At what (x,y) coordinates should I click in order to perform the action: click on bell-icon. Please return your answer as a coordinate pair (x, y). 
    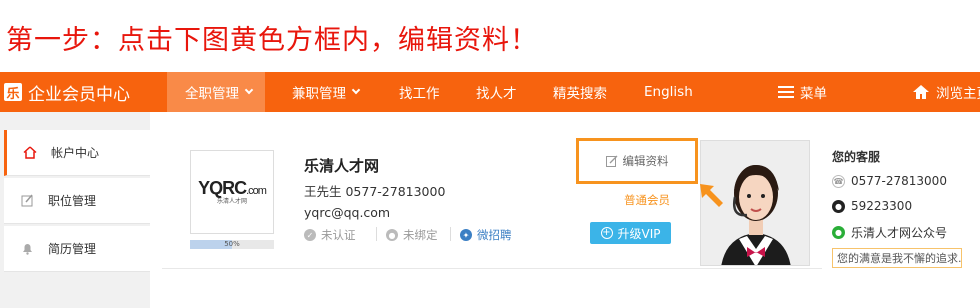
    Looking at the image, I should click on (27, 249).